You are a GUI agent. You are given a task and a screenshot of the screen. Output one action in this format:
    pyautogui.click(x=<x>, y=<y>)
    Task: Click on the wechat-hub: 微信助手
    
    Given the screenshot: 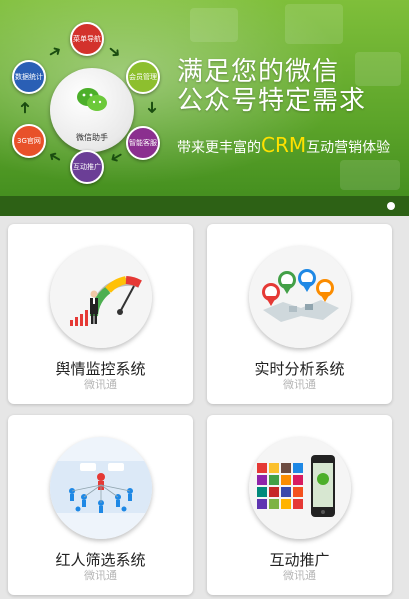 What is the action you would take?
    pyautogui.click(x=92, y=110)
    